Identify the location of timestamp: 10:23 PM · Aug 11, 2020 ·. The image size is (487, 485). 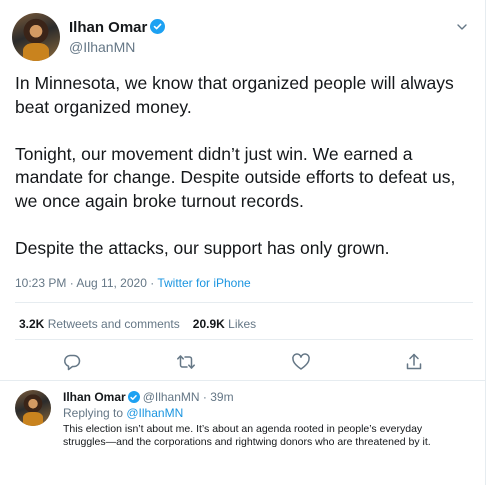
(86, 283).